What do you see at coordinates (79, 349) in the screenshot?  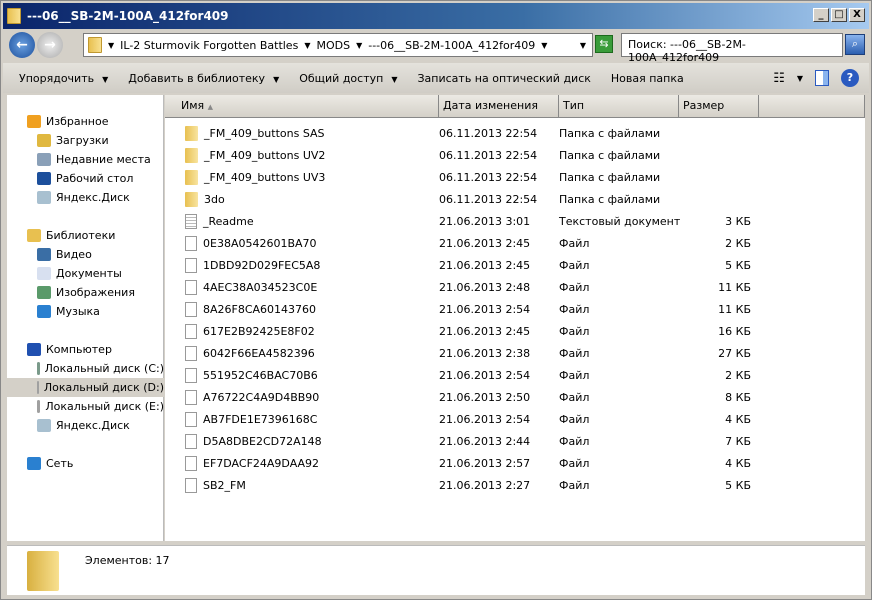 I see `sidebar-item-label: Компьютер` at bounding box center [79, 349].